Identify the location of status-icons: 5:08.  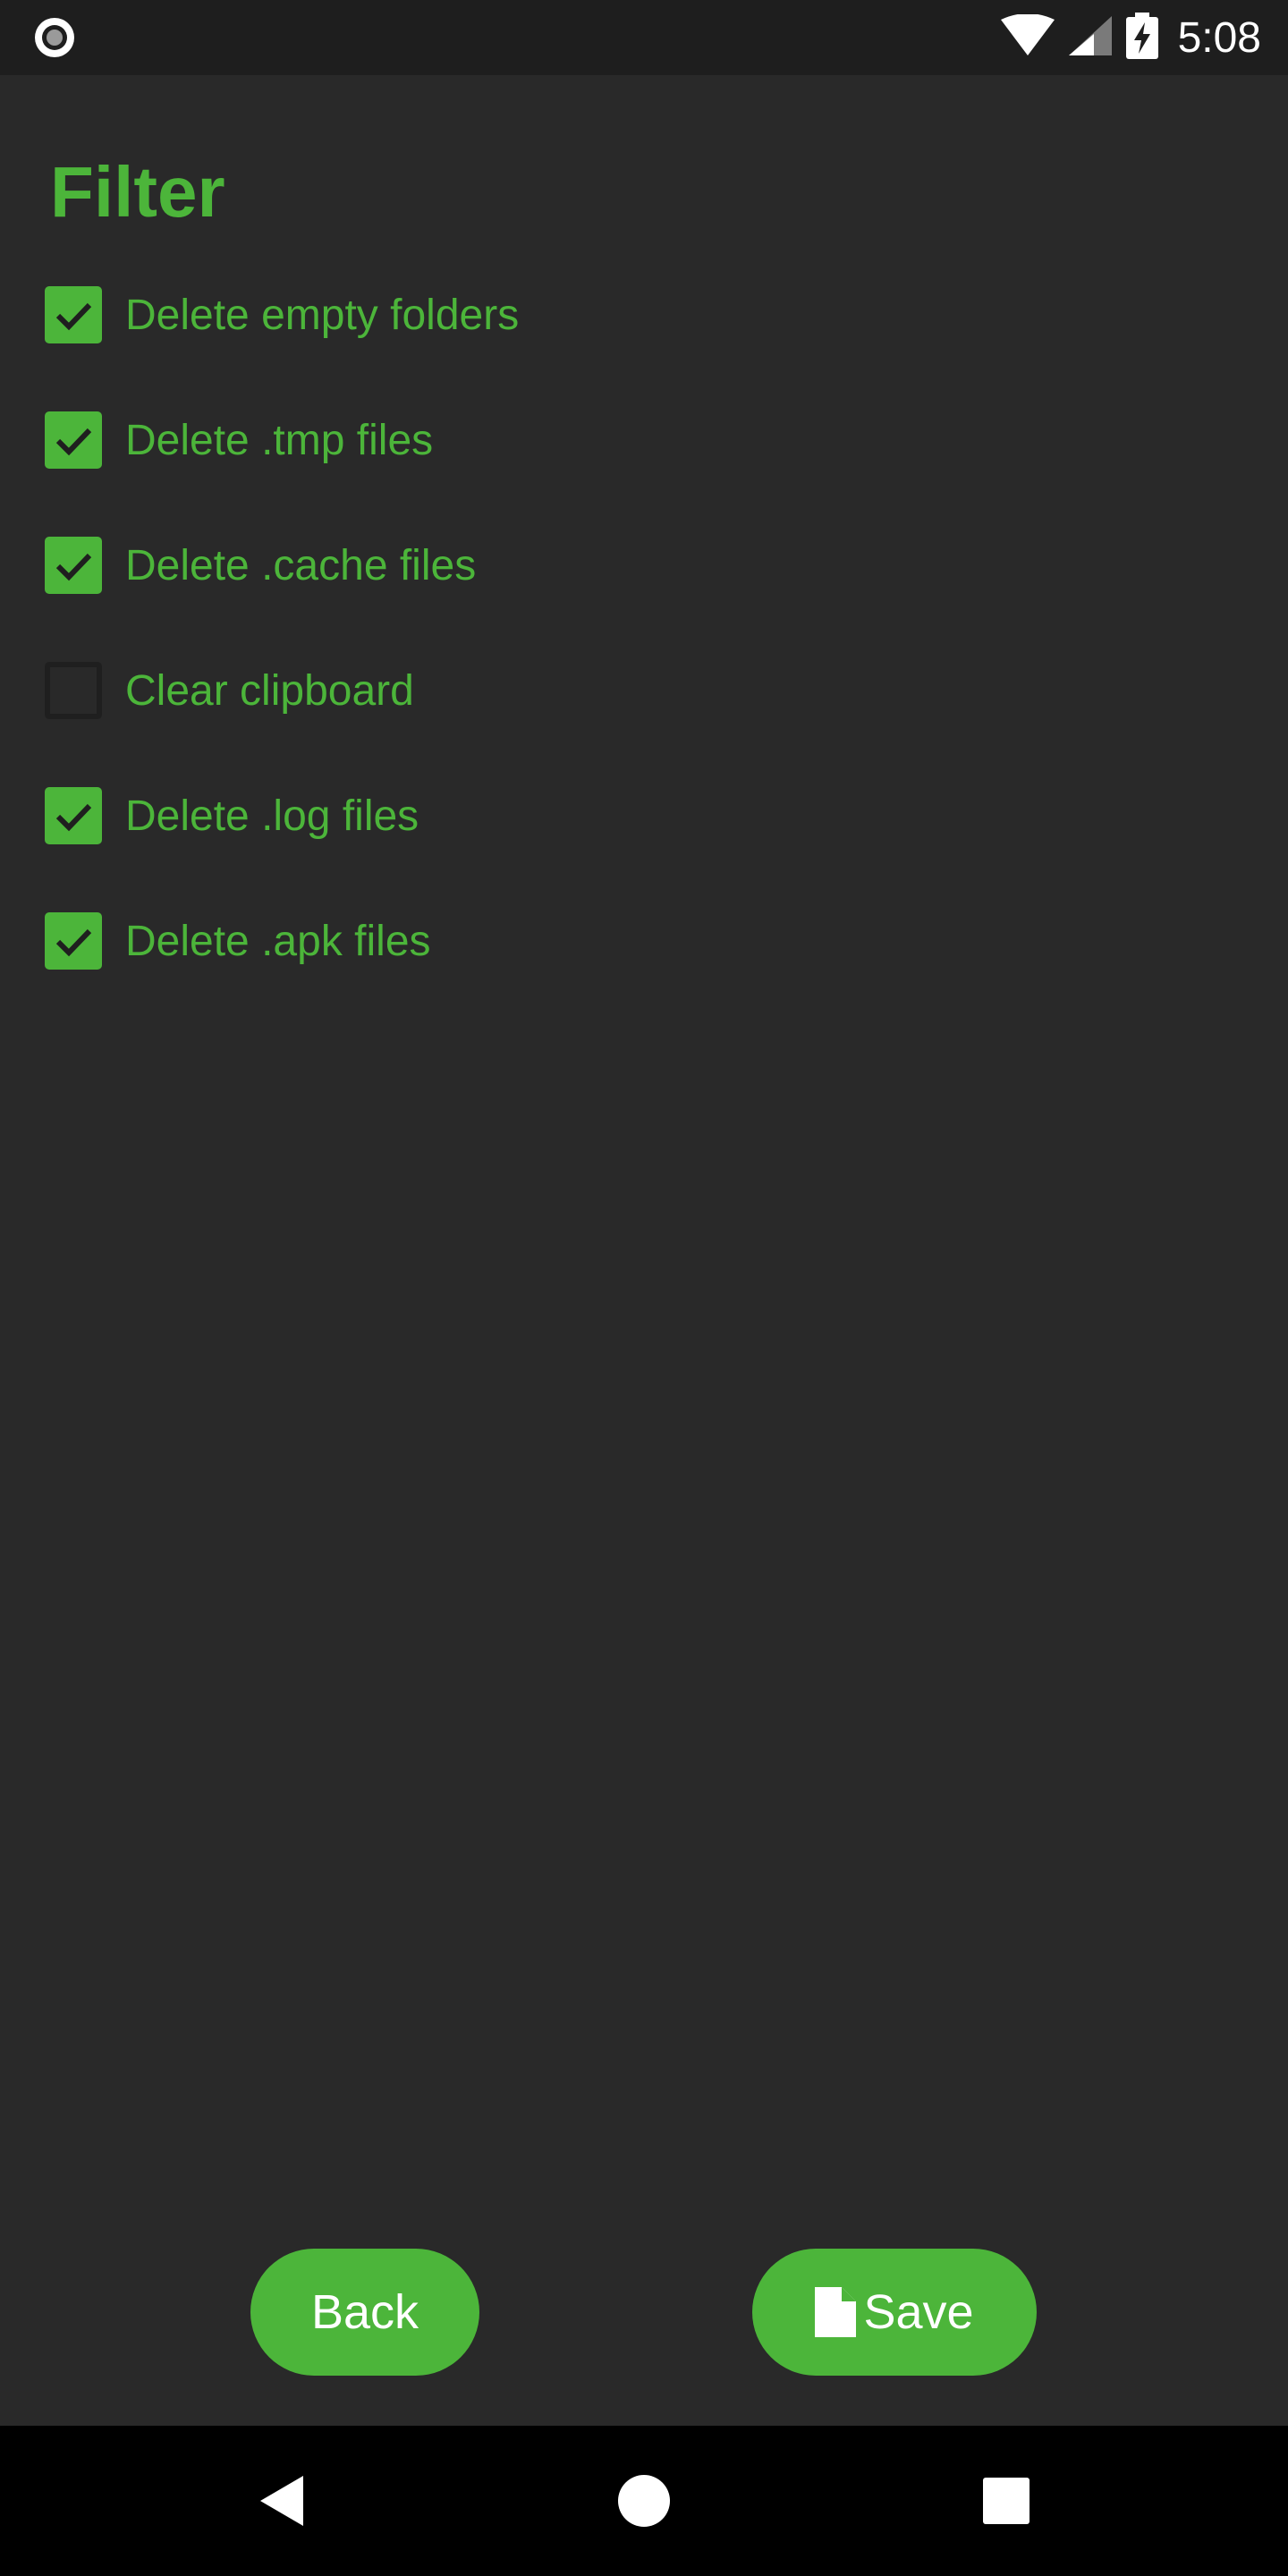
(1130, 37).